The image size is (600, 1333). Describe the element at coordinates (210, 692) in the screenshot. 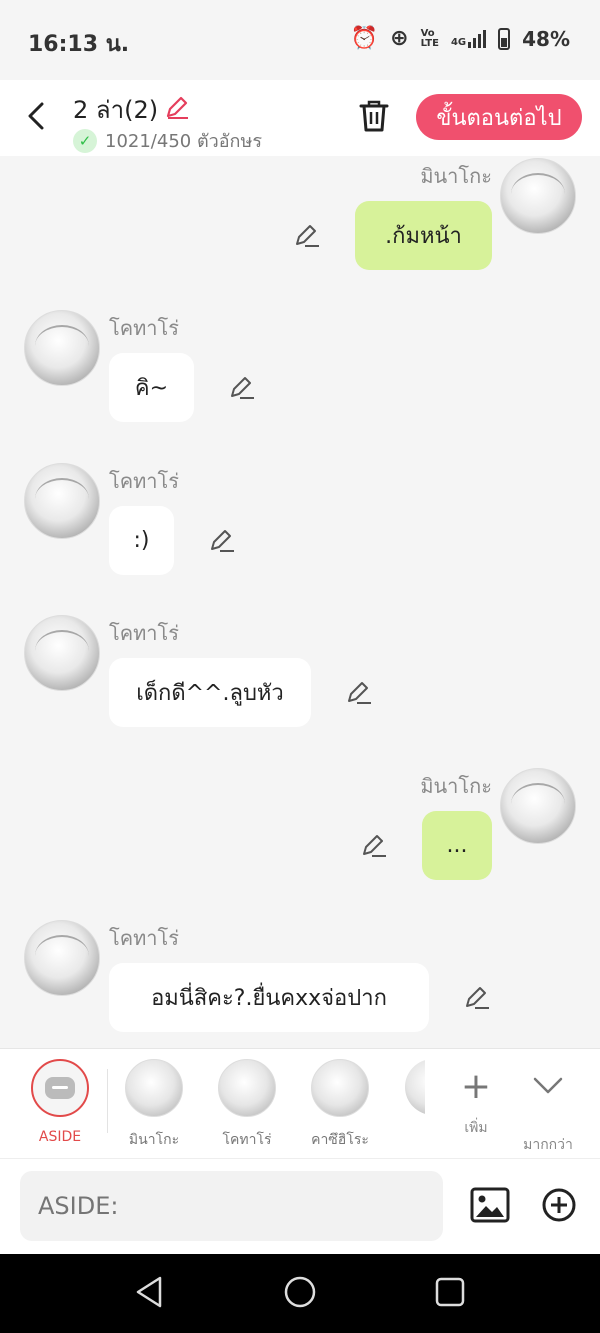

I see `message-bubble: เด็กดี^^.ลูบหัว` at that location.